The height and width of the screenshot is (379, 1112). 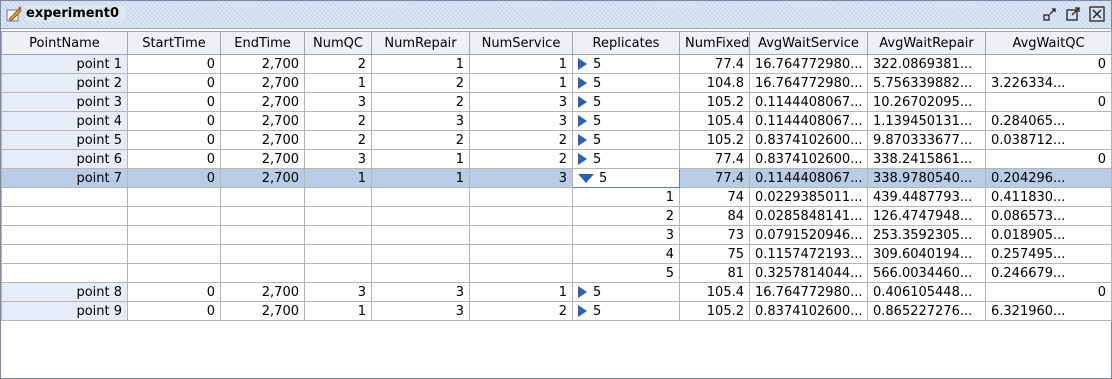 I want to click on replicate-index-cell: 2, so click(x=626, y=216).